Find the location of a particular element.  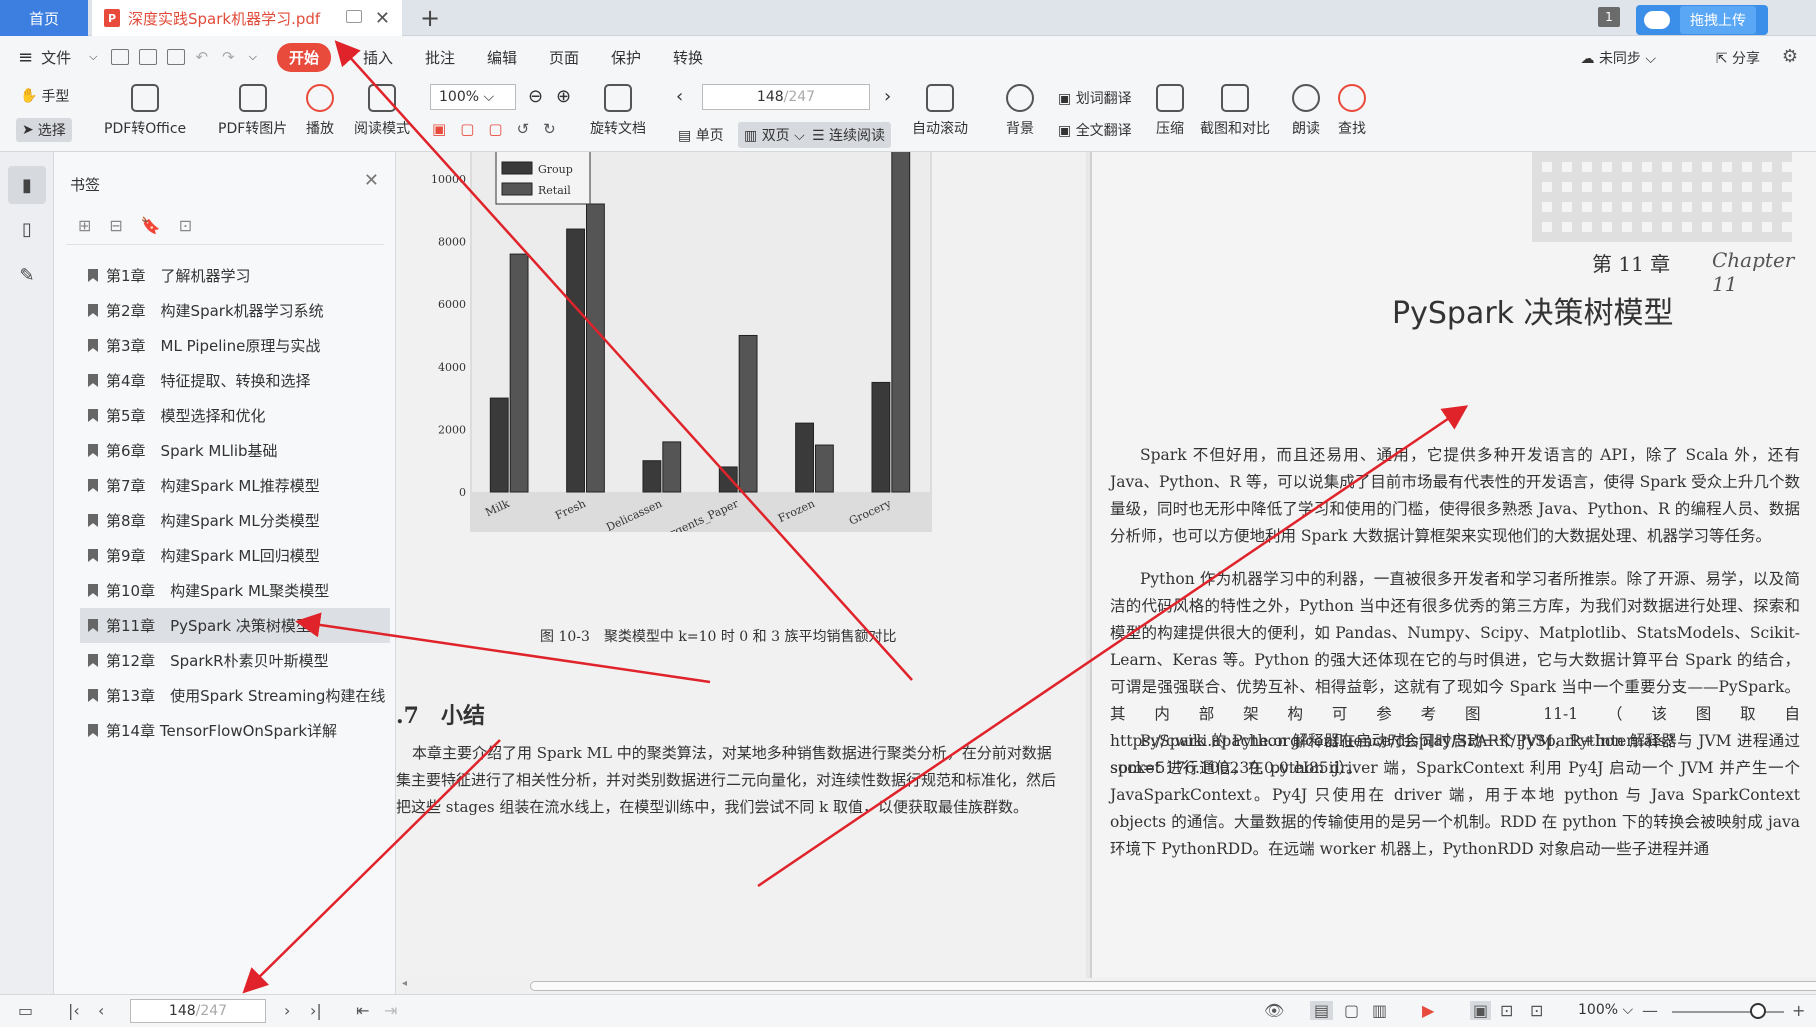

menu-protect: 保护 is located at coordinates (626, 57).